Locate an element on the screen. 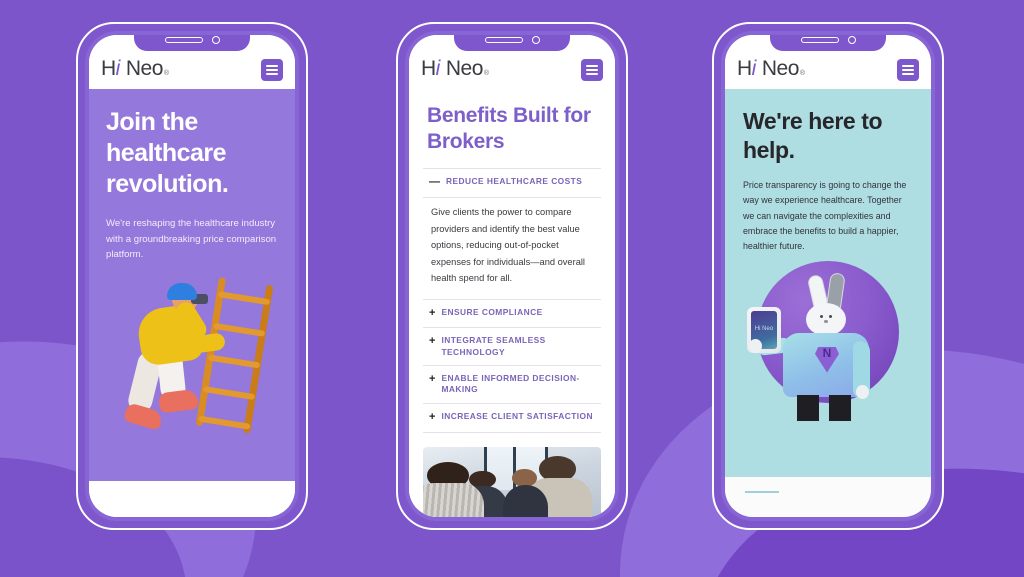  help-footer-strip is located at coordinates (828, 497).